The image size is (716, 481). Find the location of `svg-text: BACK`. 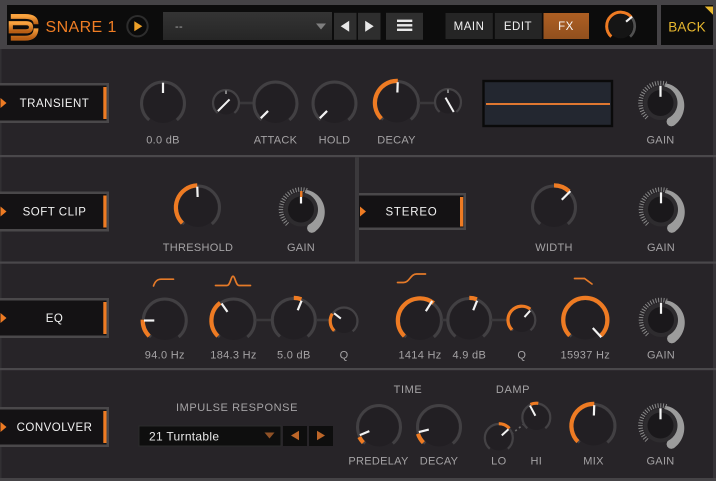

svg-text: BACK is located at coordinates (687, 27).